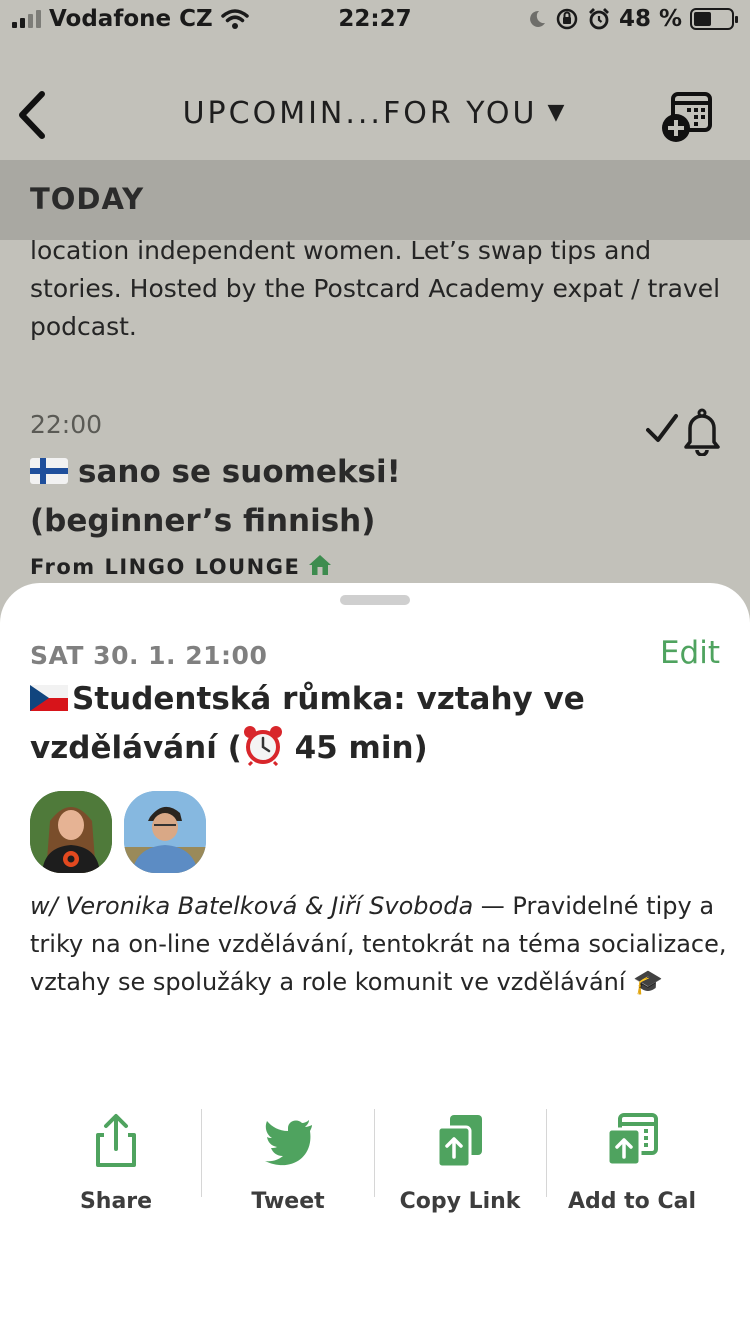 The height and width of the screenshot is (1334, 750). Describe the element at coordinates (288, 1143) in the screenshot. I see `twitter-icon` at that location.